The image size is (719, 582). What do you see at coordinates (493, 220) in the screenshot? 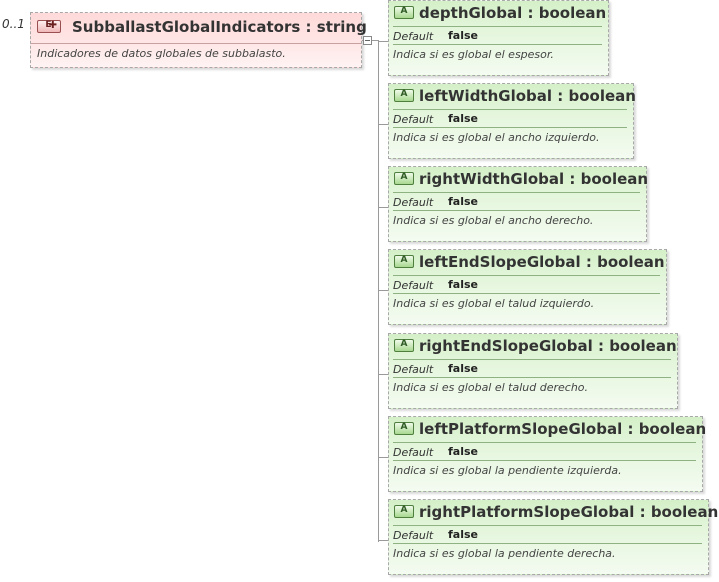
I see `attribute-documentation: Indica si es global el ancho derecho.` at bounding box center [493, 220].